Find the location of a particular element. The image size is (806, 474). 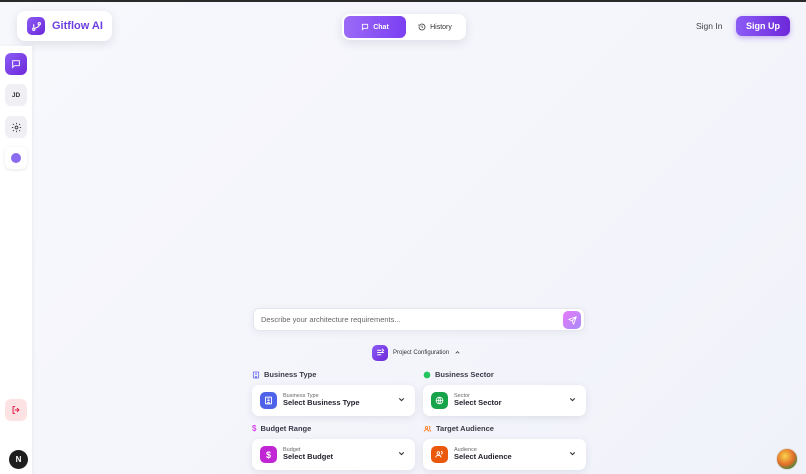

logout-icon is located at coordinates (16, 410).